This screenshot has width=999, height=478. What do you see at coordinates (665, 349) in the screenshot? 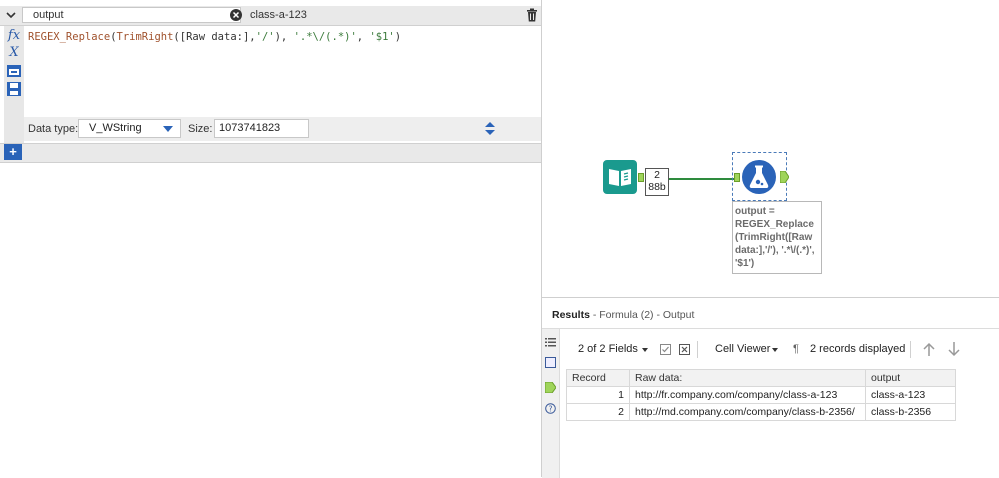
I see `checkbox-icon` at bounding box center [665, 349].